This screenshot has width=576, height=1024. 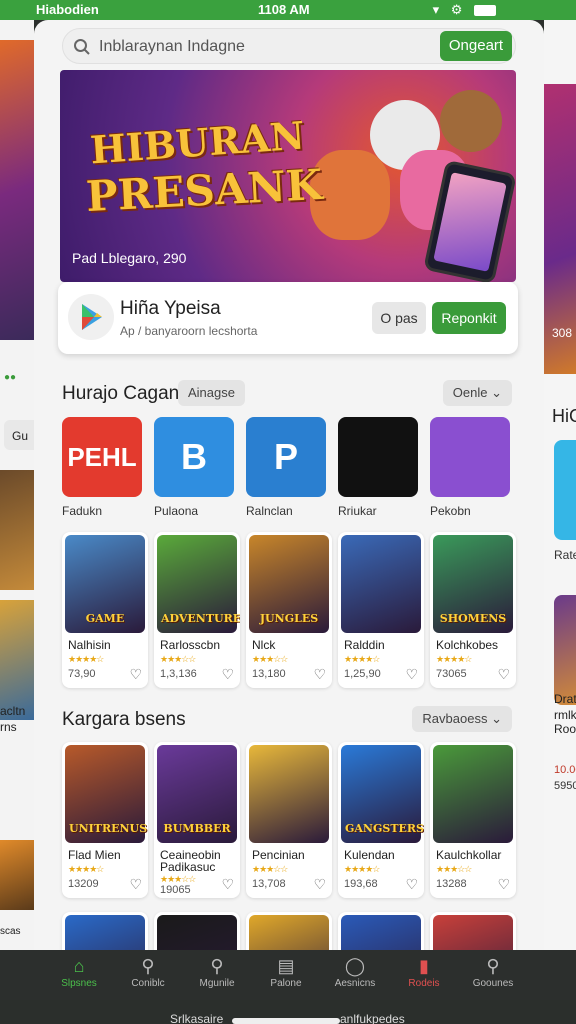 I want to click on game-card: JUNGLES Nlck ★★★☆☆ 13,180 ♡, so click(x=289, y=610).